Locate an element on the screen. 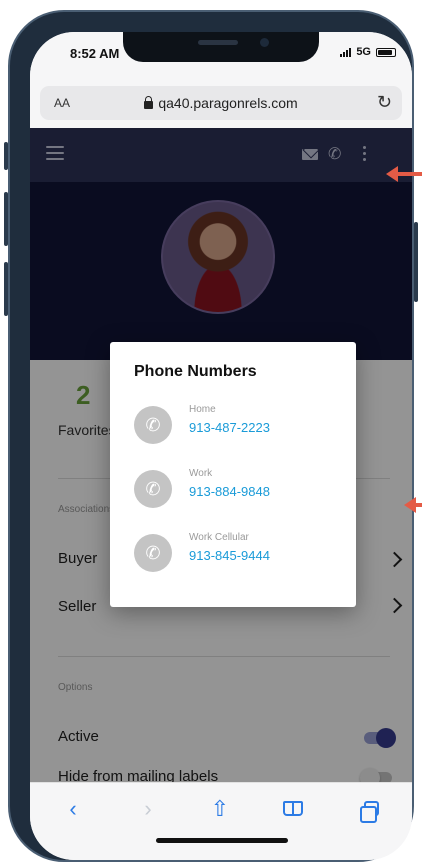 The height and width of the screenshot is (867, 422). signal-icon is located at coordinates (346, 52).